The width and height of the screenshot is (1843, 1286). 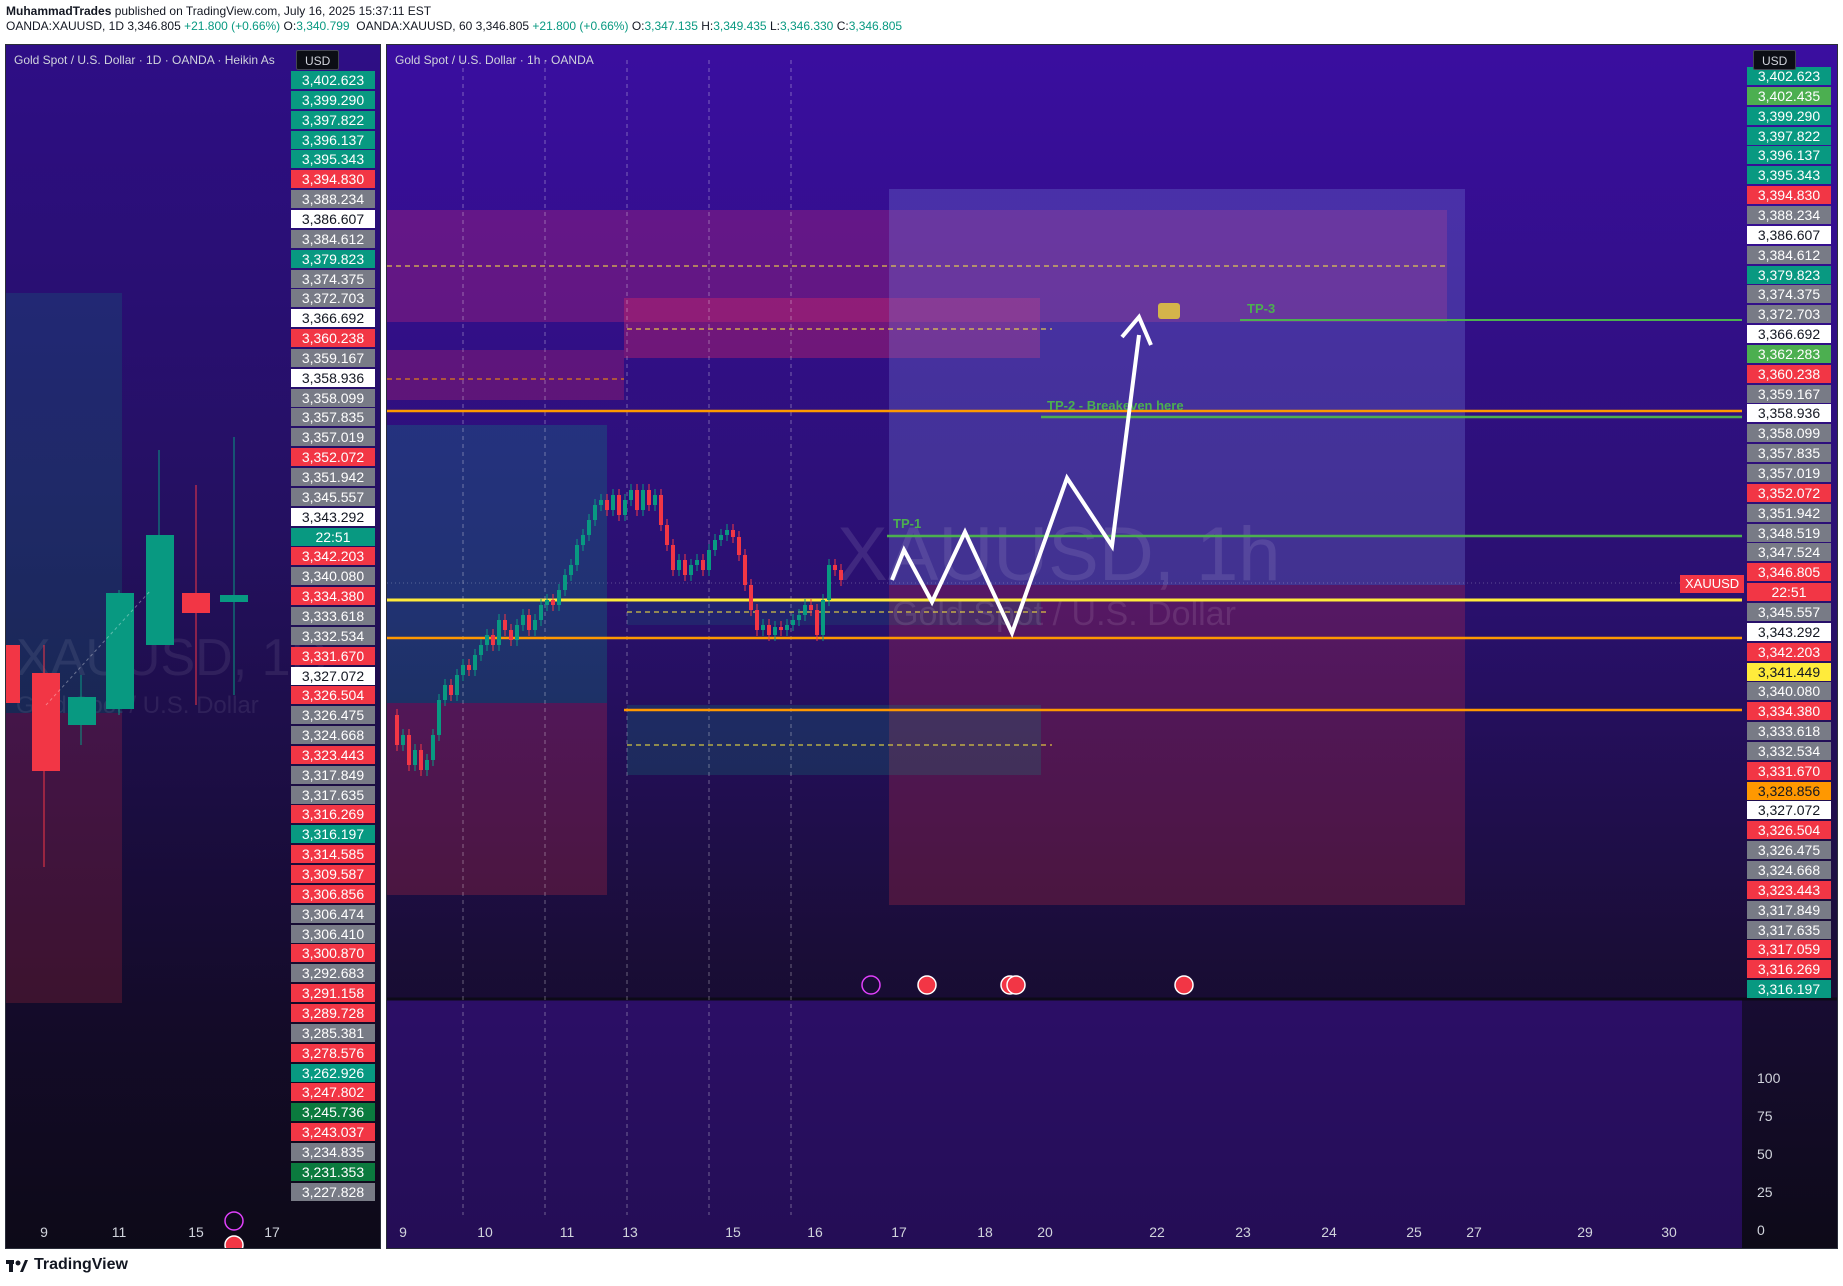 What do you see at coordinates (67, 1265) in the screenshot?
I see `tradingview-footer: TradingView` at bounding box center [67, 1265].